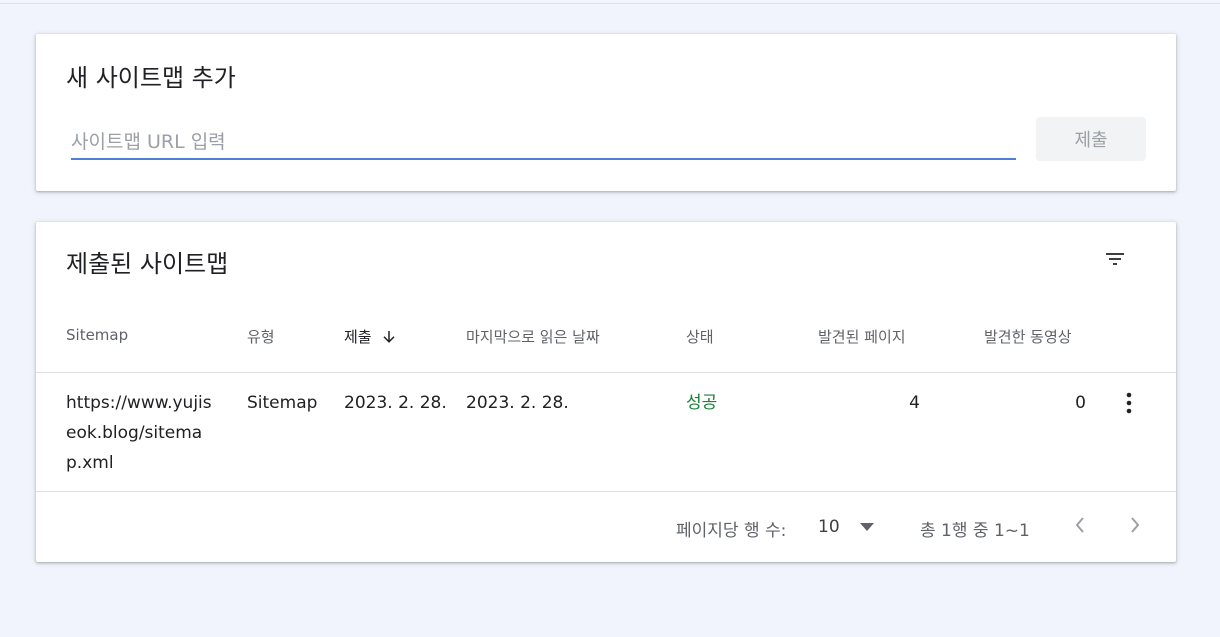 This screenshot has width=1220, height=637. Describe the element at coordinates (731, 531) in the screenshot. I see `rows-per-page-label: 페이지당 행 수:` at that location.